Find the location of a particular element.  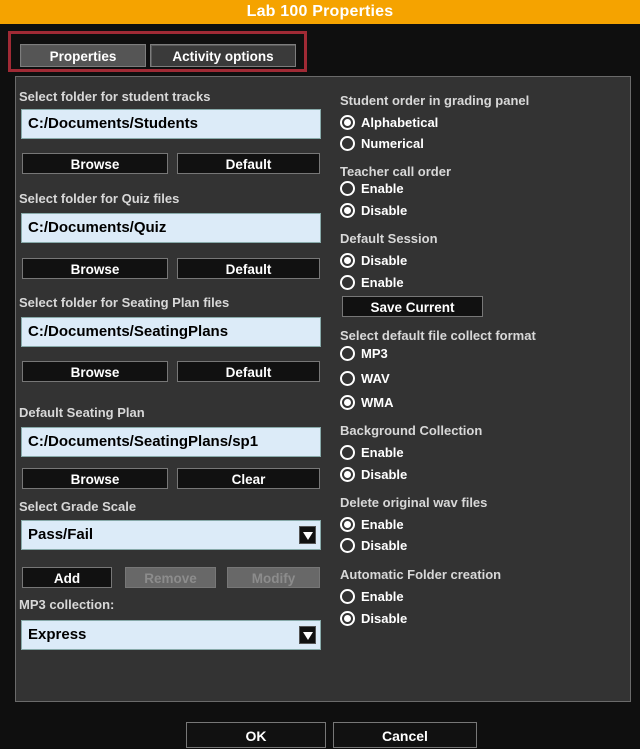

radio-label: WAV is located at coordinates (375, 378).